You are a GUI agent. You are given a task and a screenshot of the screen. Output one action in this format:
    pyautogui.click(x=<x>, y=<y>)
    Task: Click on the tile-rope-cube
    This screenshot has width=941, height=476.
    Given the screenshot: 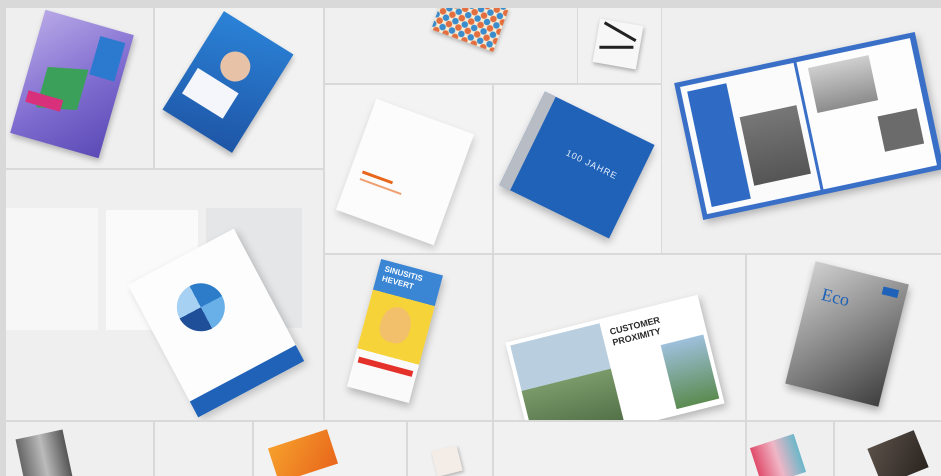 What is the action you would take?
    pyautogui.click(x=619, y=45)
    